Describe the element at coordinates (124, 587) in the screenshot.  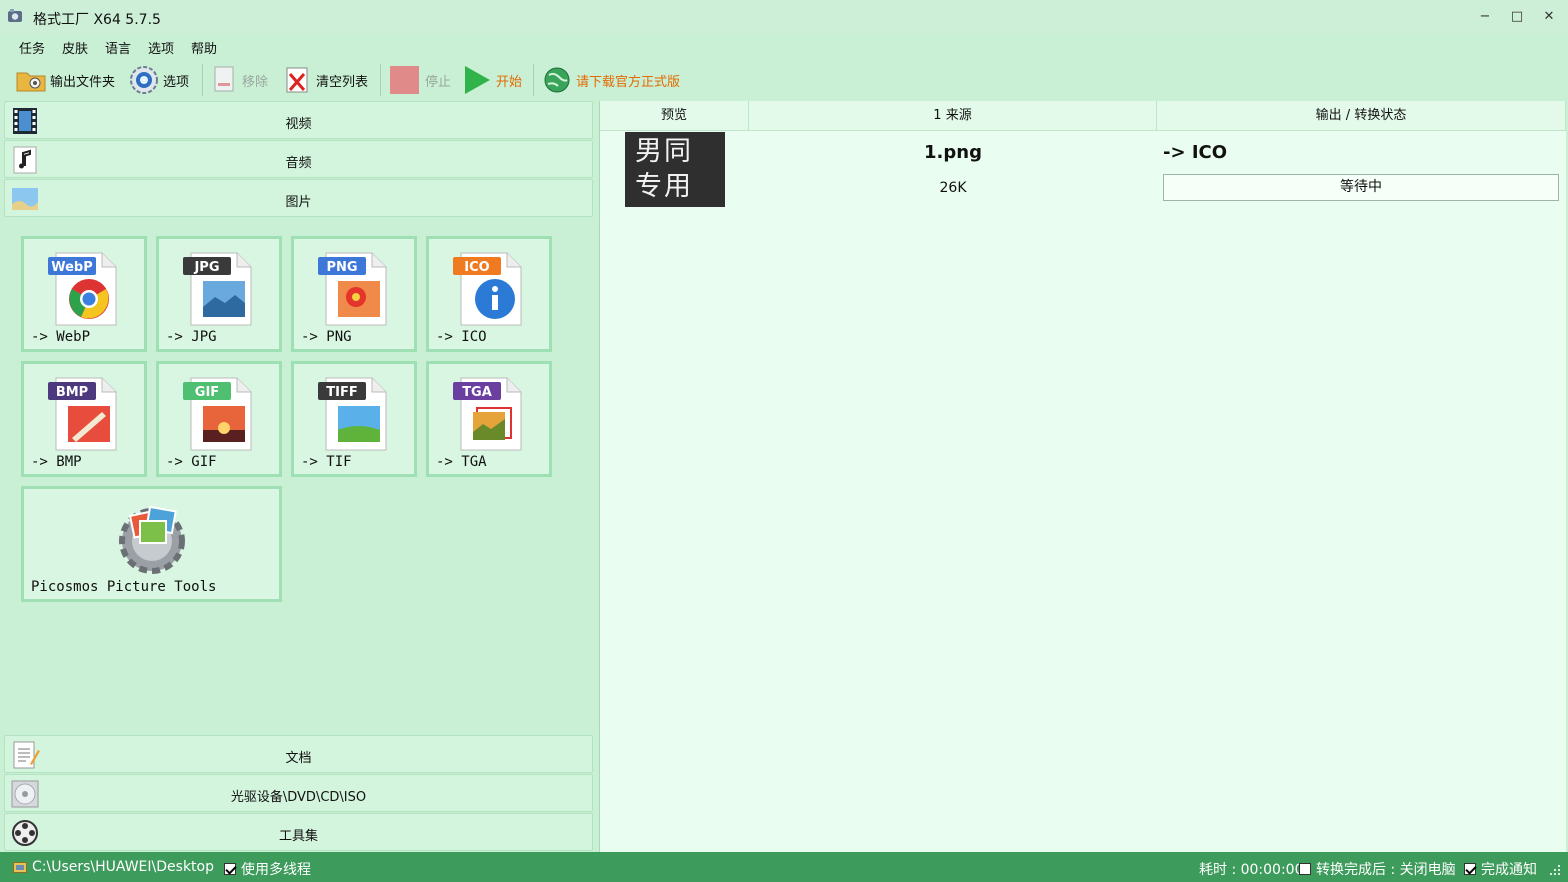
I see `picosmos-label: Picosmos Picture Tools` at that location.